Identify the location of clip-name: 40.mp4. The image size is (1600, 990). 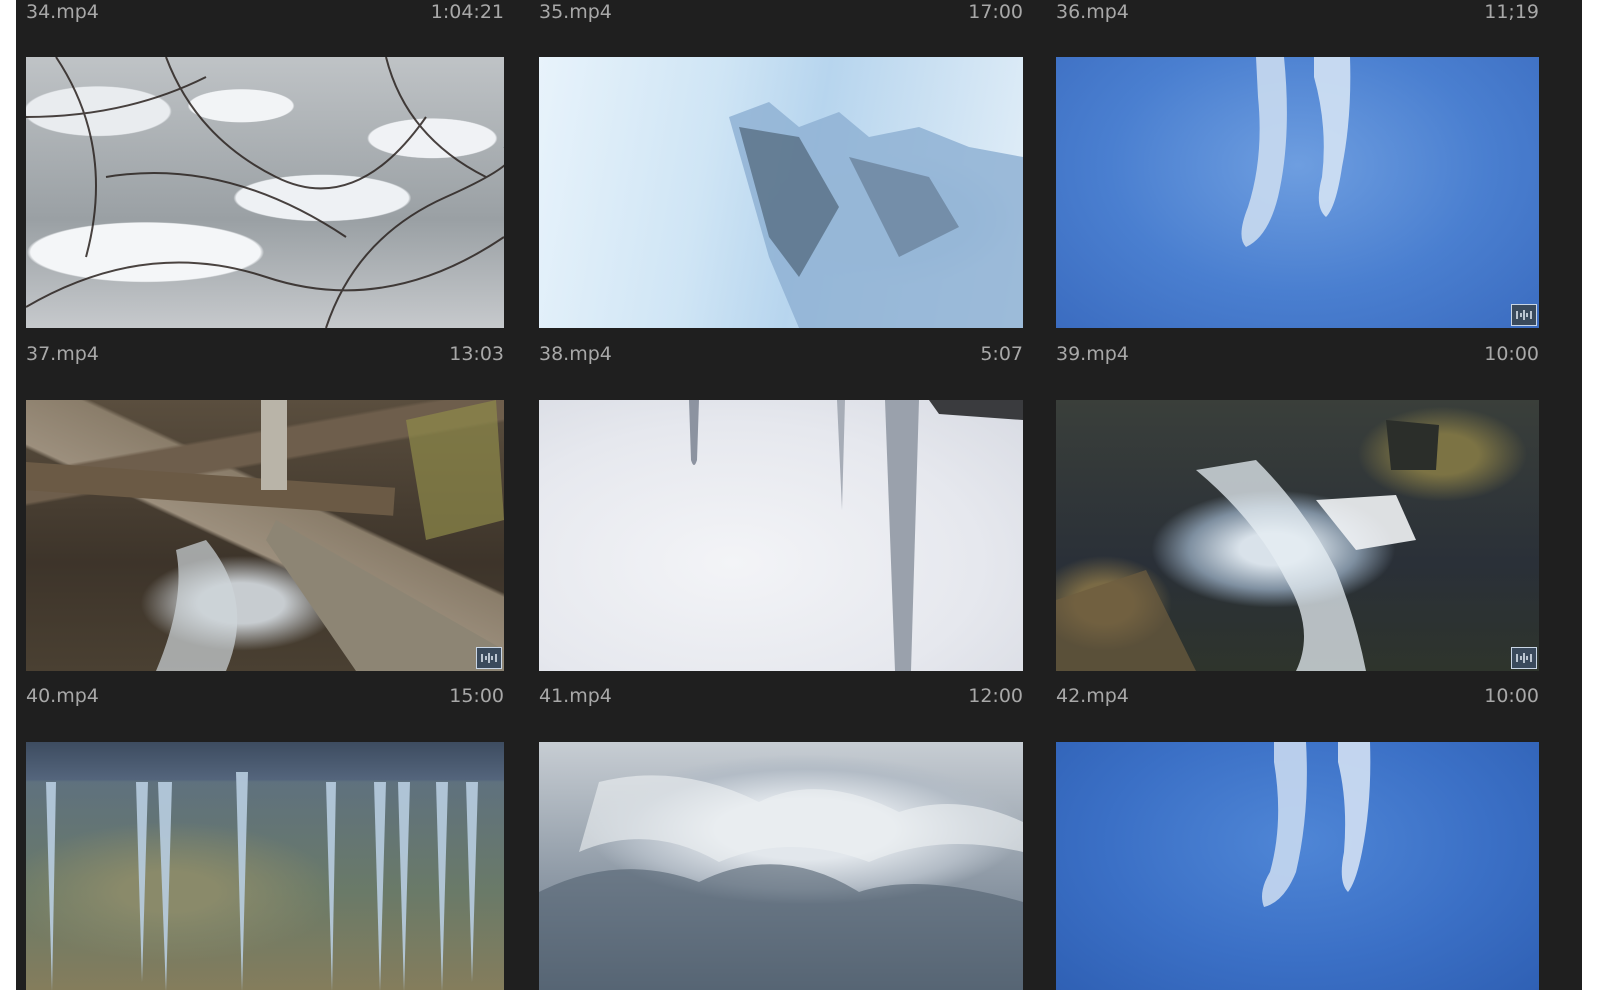
(62, 696).